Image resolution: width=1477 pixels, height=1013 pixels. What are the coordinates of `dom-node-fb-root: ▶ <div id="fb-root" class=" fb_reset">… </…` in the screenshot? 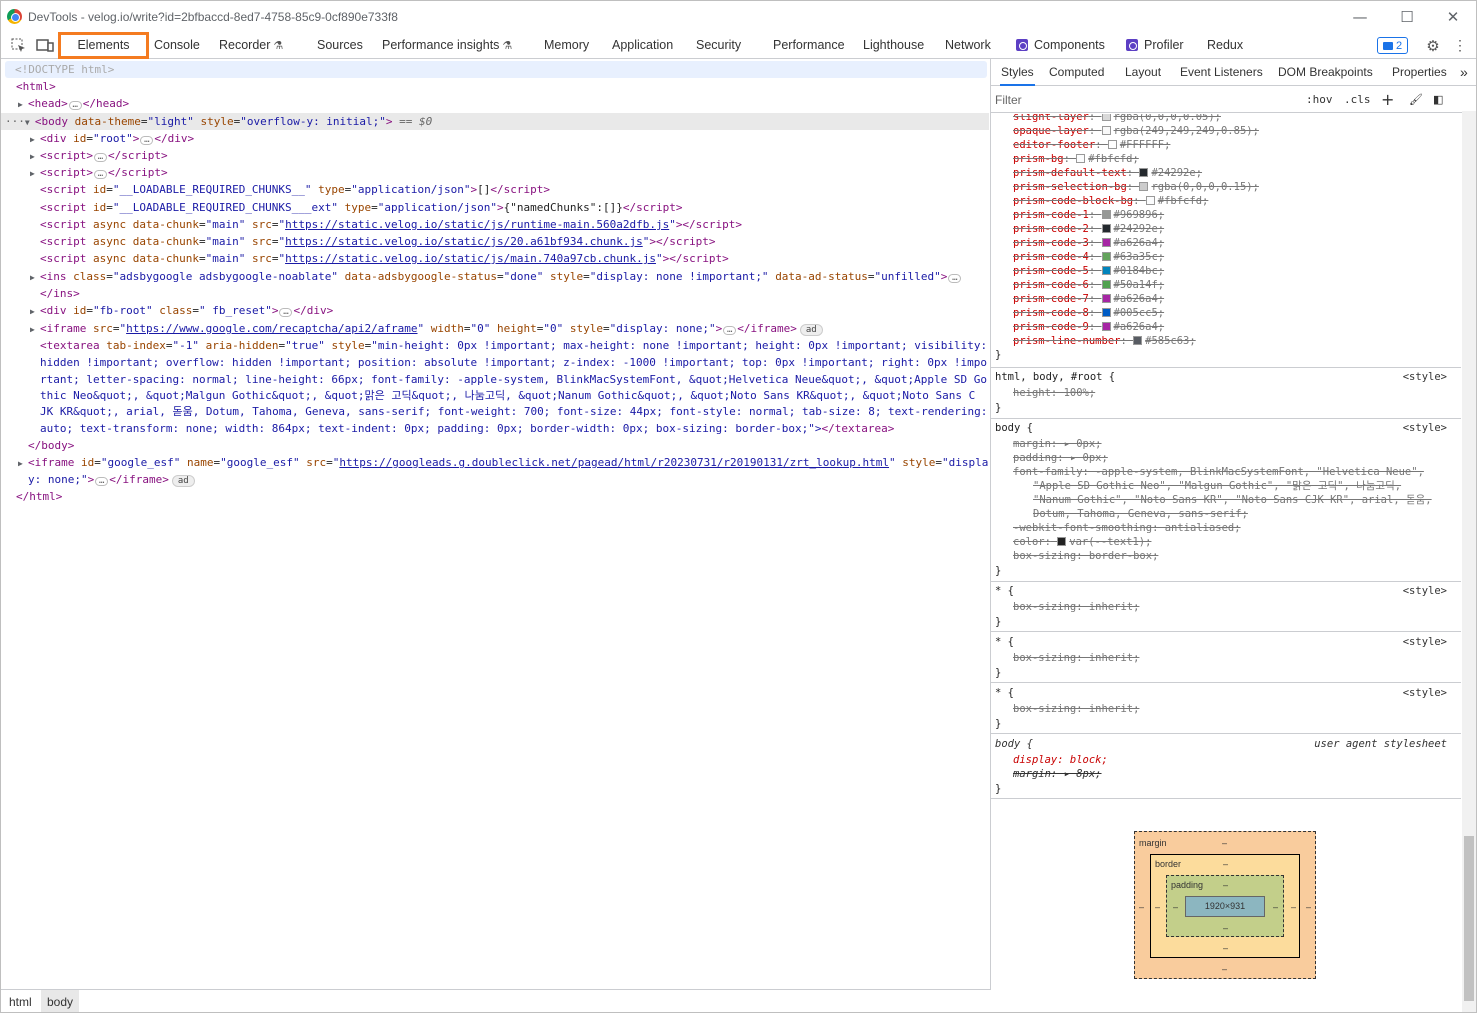 It's located at (495, 310).